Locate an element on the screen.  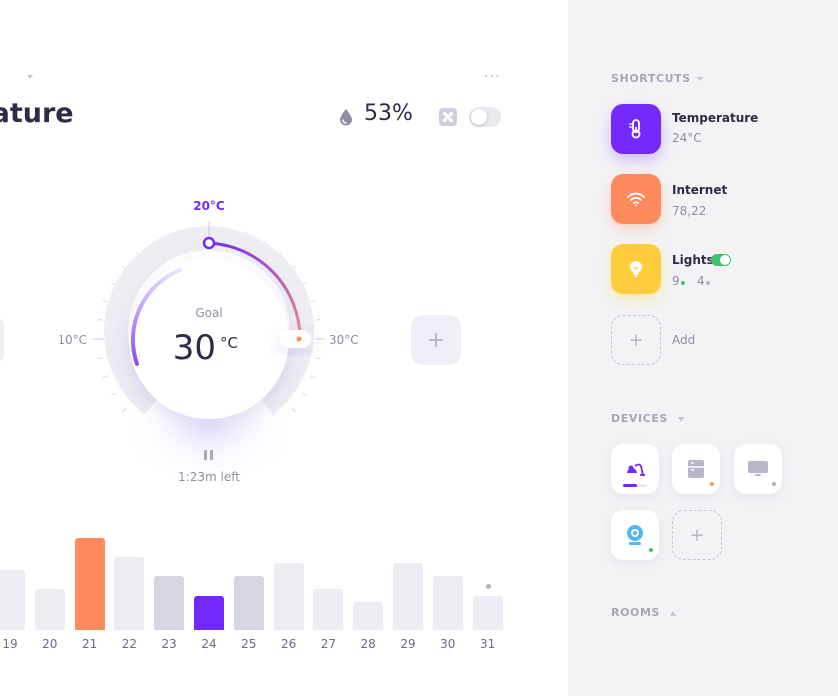
day-label-20: 20 is located at coordinates (50, 644).